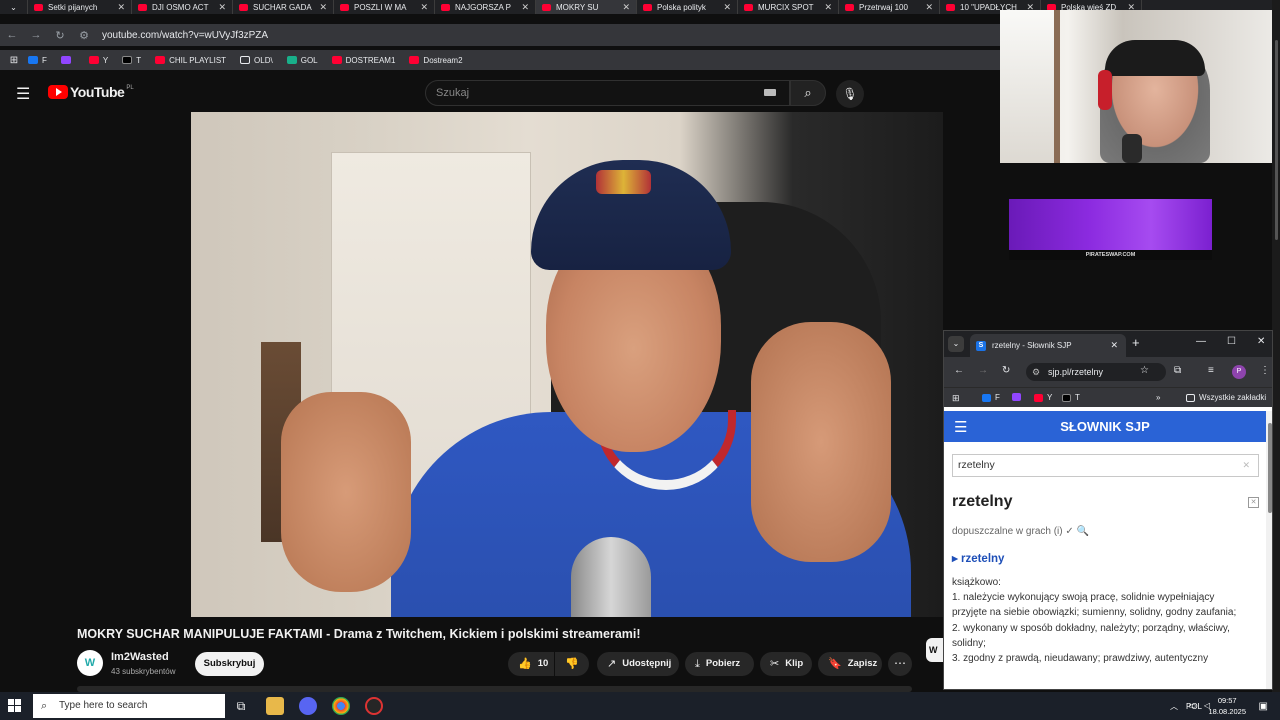  Describe the element at coordinates (1246, 465) in the screenshot. I see `clear-icon: ✕` at that location.